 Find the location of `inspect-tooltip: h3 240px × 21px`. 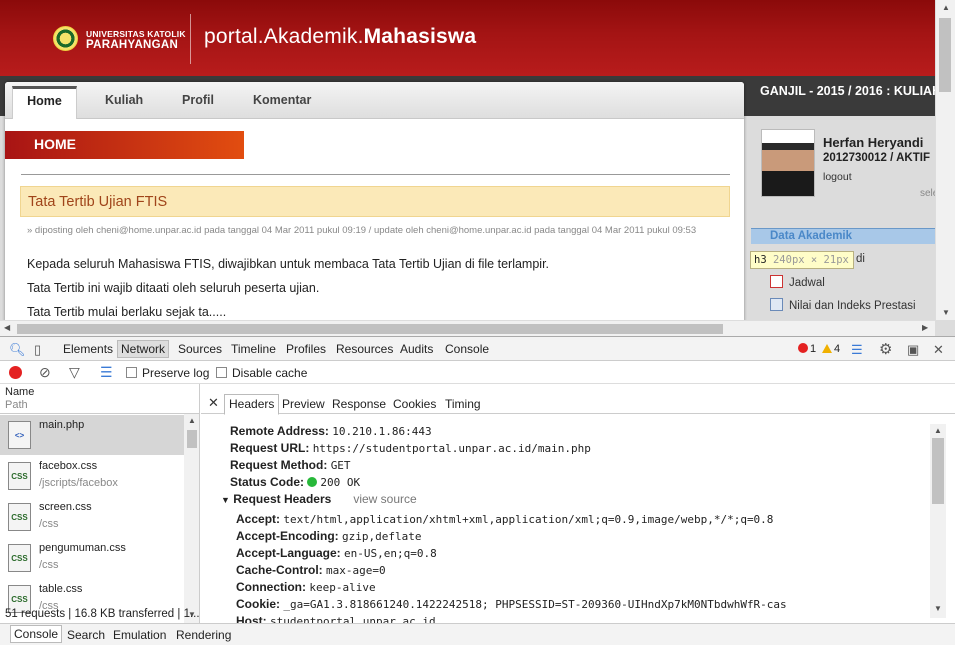

inspect-tooltip: h3 240px × 21px is located at coordinates (802, 260).